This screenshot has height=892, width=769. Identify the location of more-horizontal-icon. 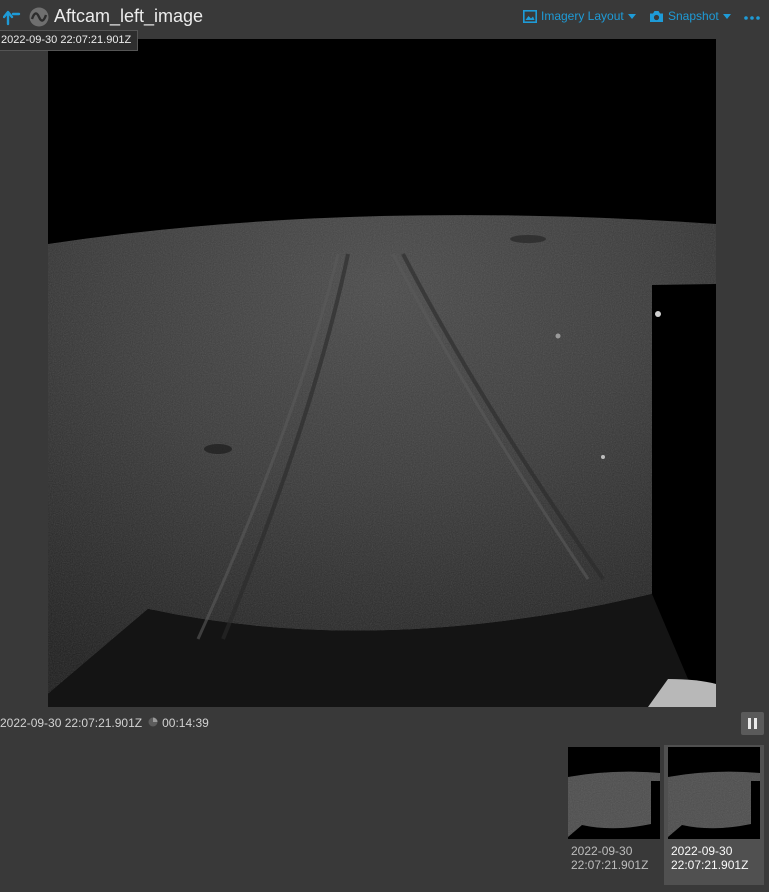
(752, 17).